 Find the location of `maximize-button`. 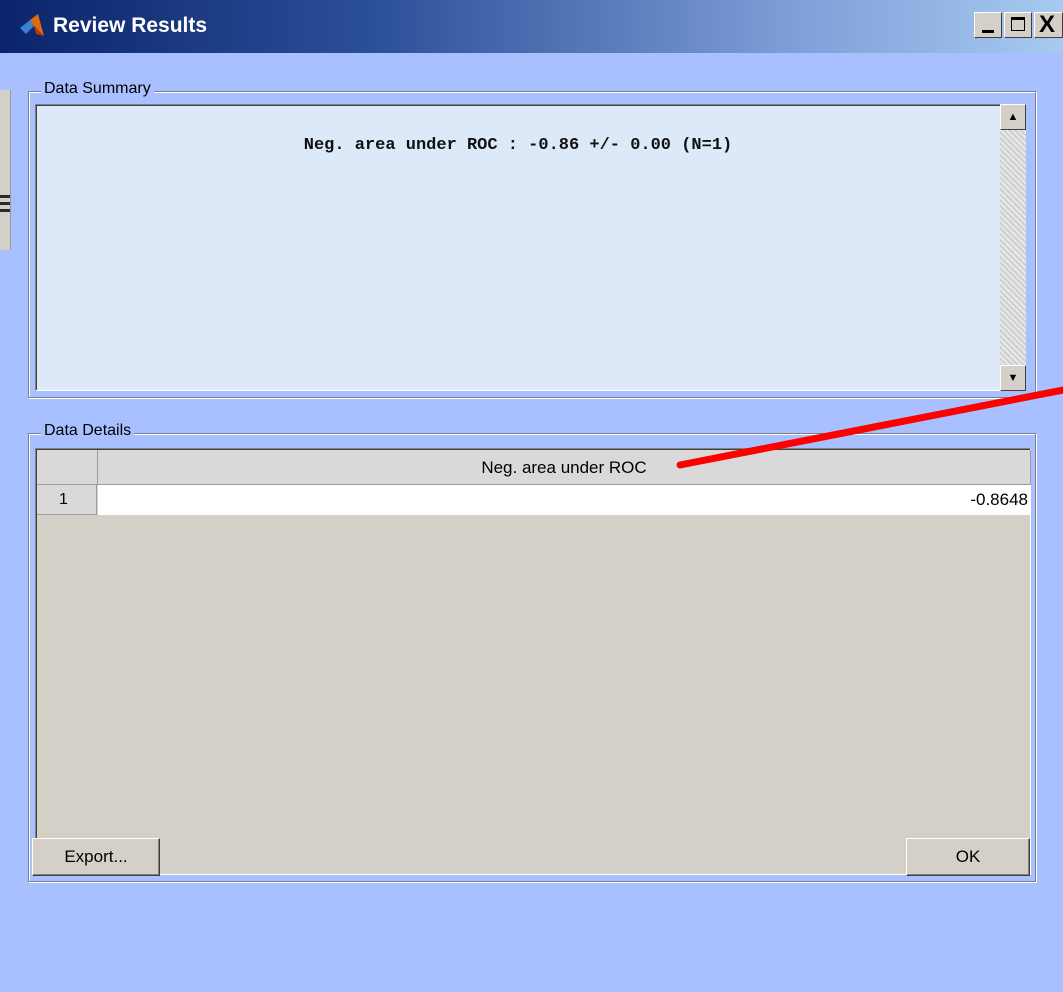

maximize-button is located at coordinates (1018, 25).